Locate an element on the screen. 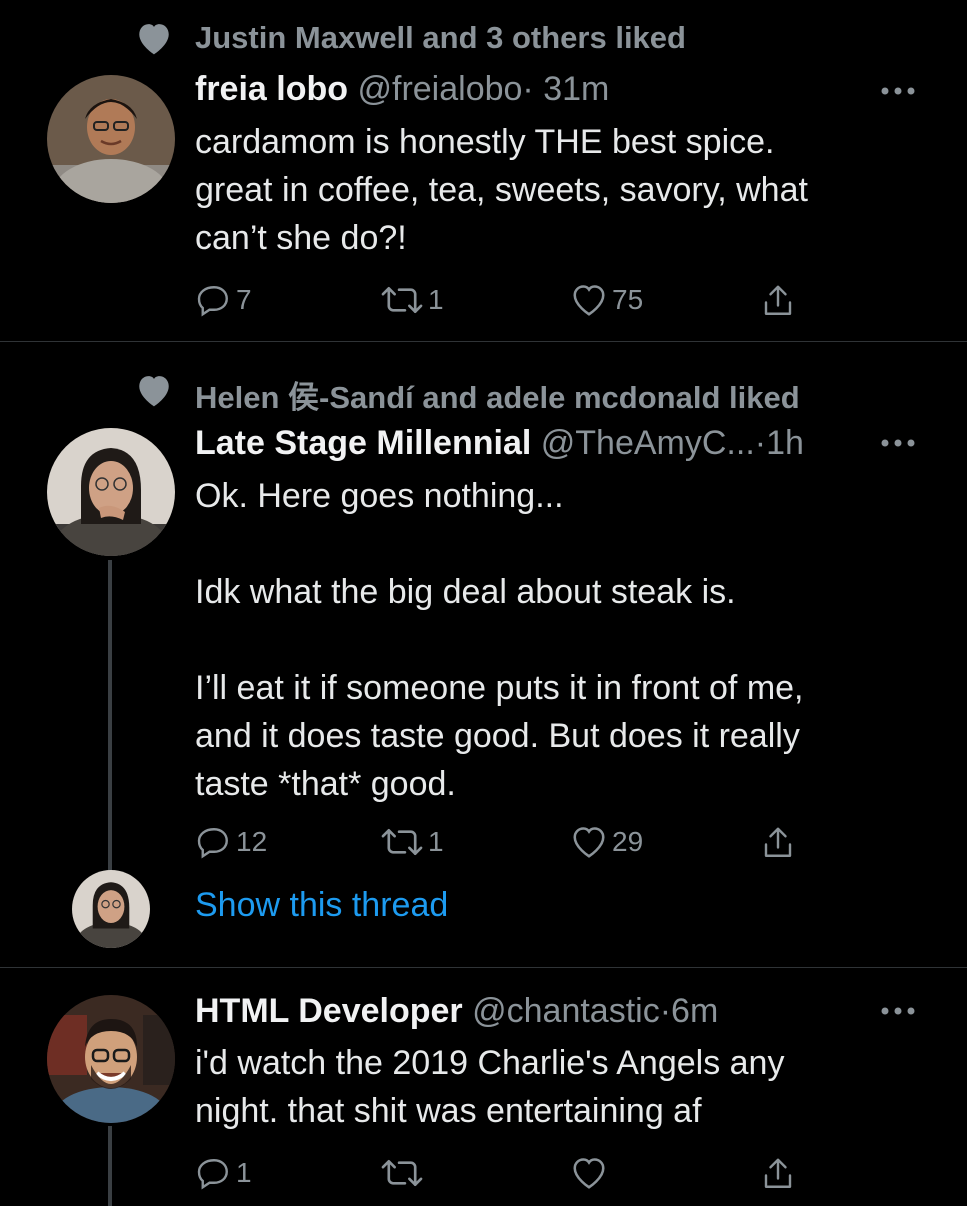 The image size is (967, 1206). reply-count: 12 is located at coordinates (252, 841).